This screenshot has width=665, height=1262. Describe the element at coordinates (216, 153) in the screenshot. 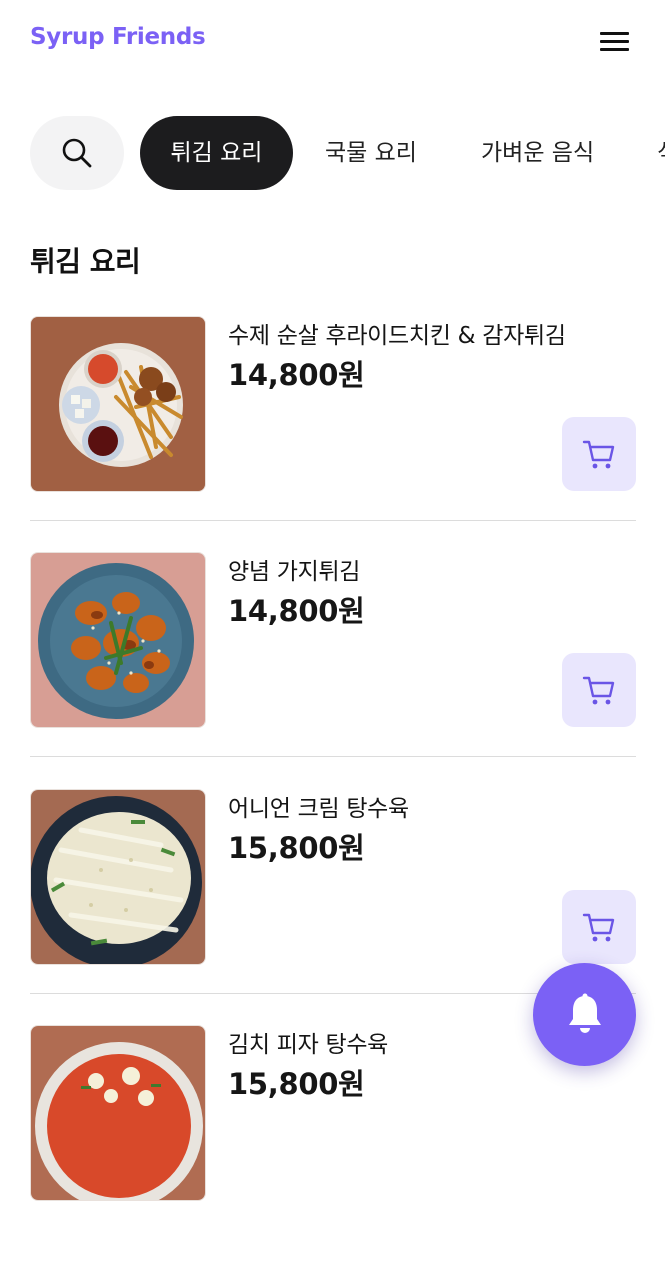

I see `tab-fried-food: 튀김 요리` at that location.